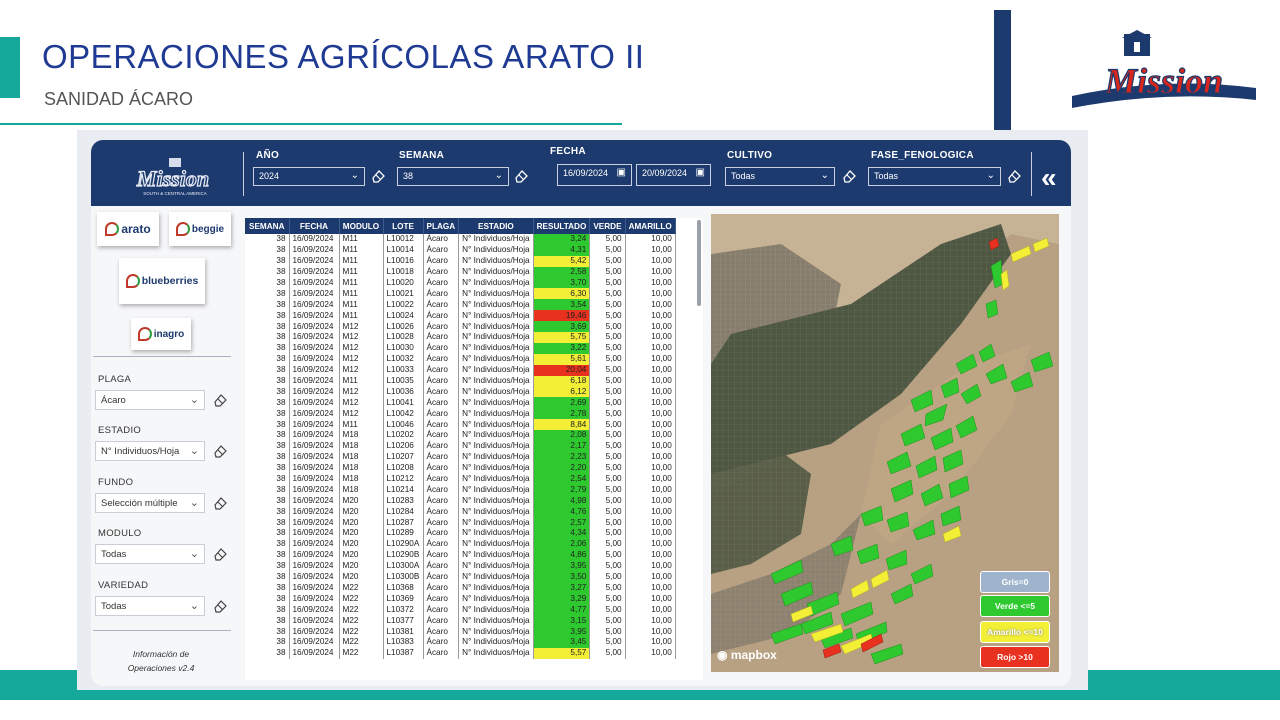  Describe the element at coordinates (453, 176) in the screenshot. I see `filter-semana-select: 38 ⌄` at that location.